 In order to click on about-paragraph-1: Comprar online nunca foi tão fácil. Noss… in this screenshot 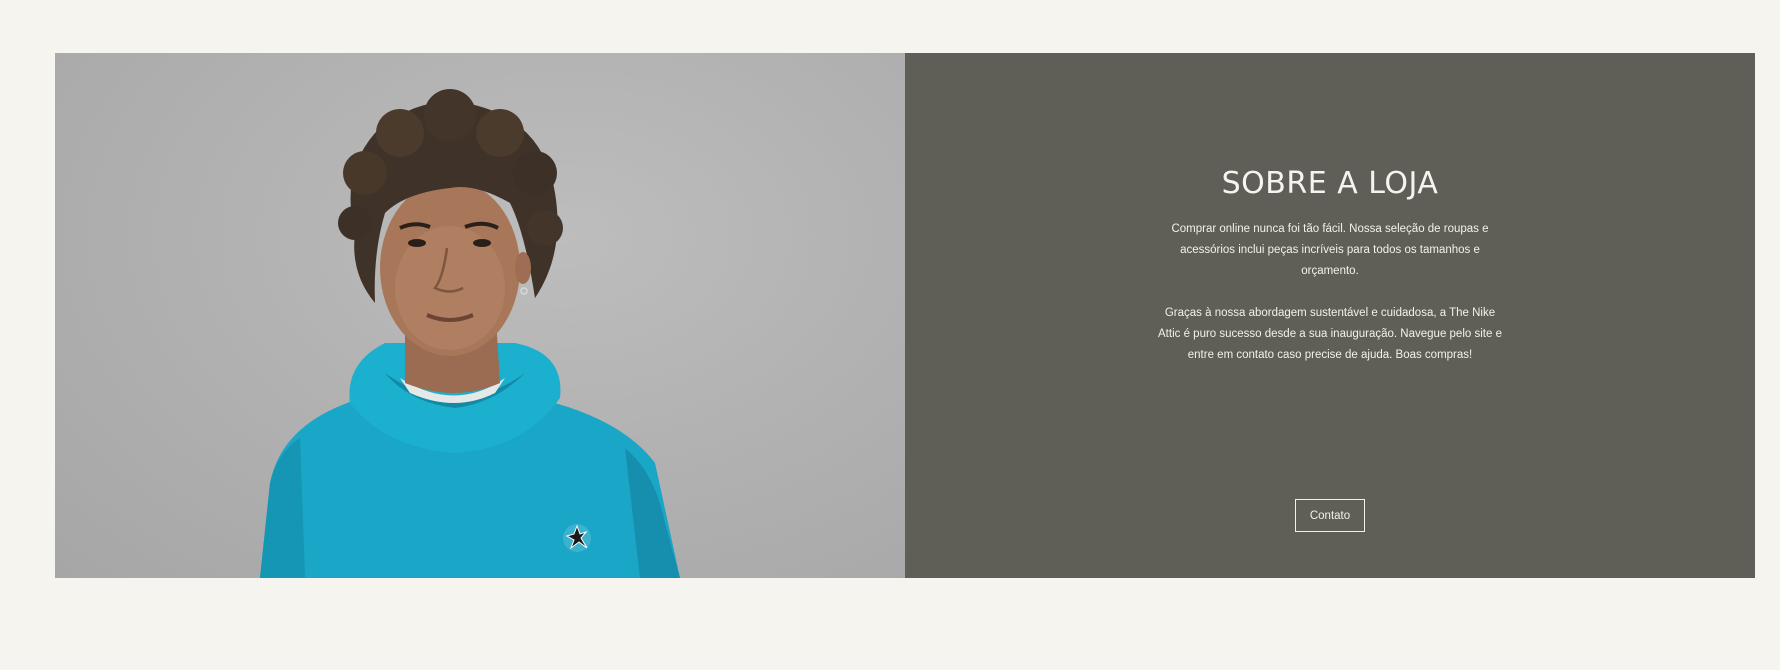, I will do `click(1330, 250)`.